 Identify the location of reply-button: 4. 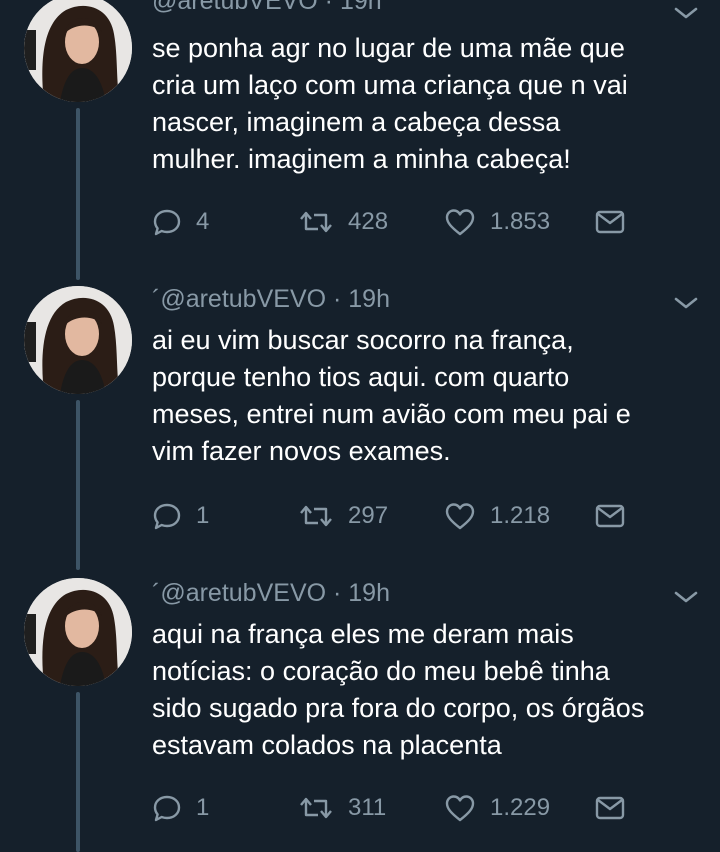
(180, 222).